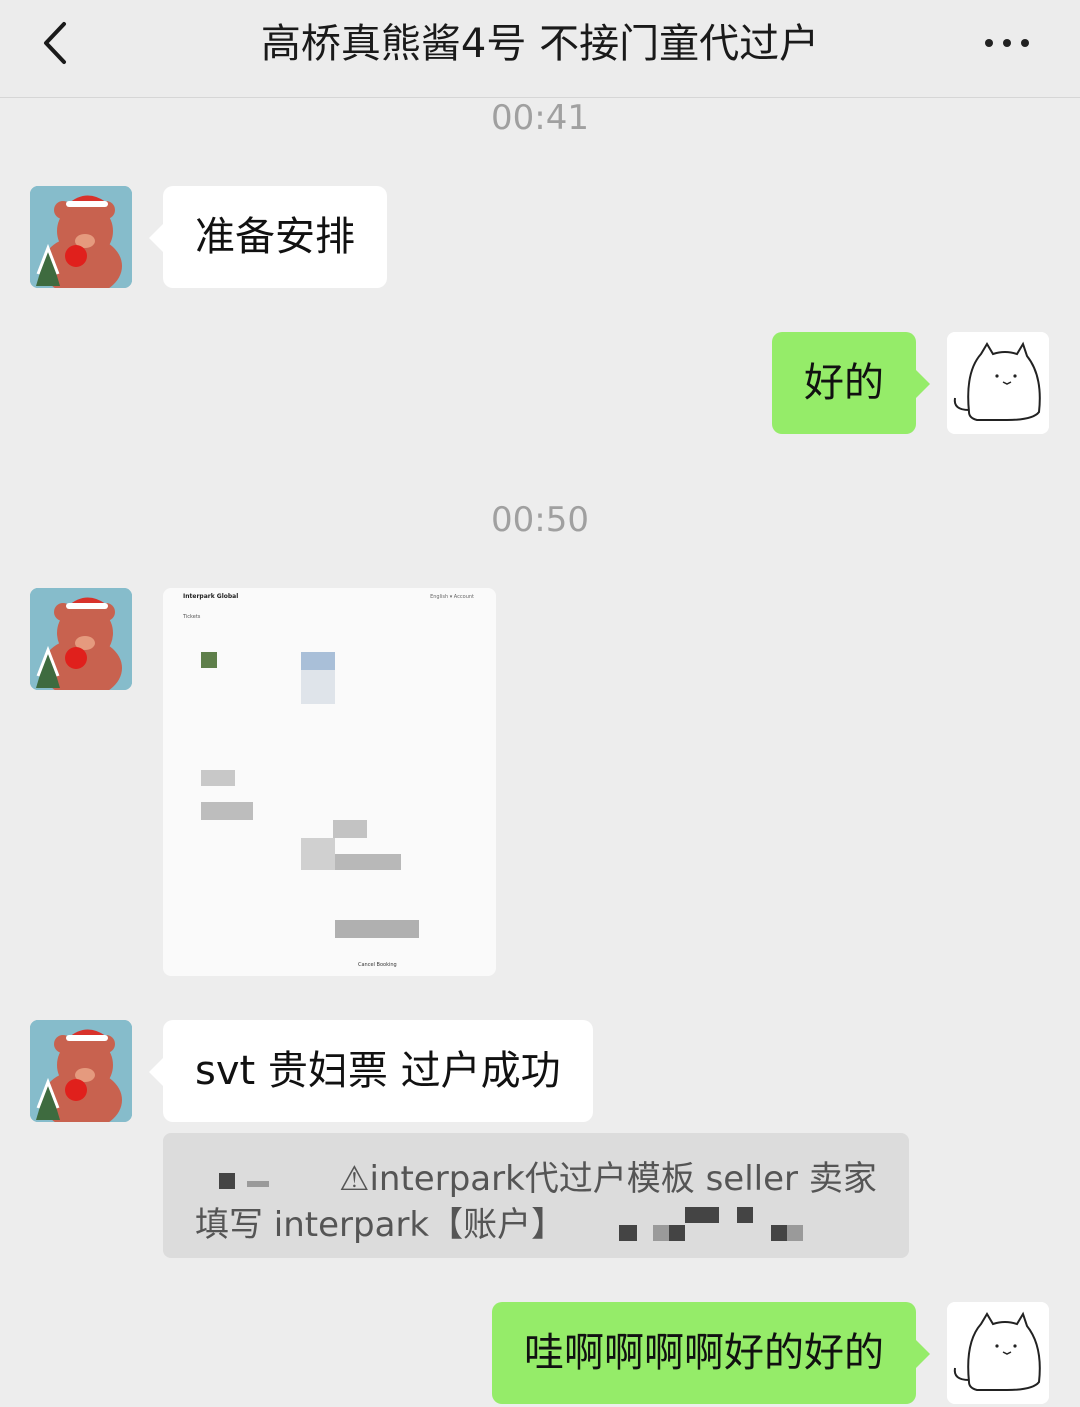 This screenshot has height=1407, width=1080. What do you see at coordinates (711, 1353) in the screenshot?
I see `message-bubble-sent: 哇啊啊啊啊好的好的` at bounding box center [711, 1353].